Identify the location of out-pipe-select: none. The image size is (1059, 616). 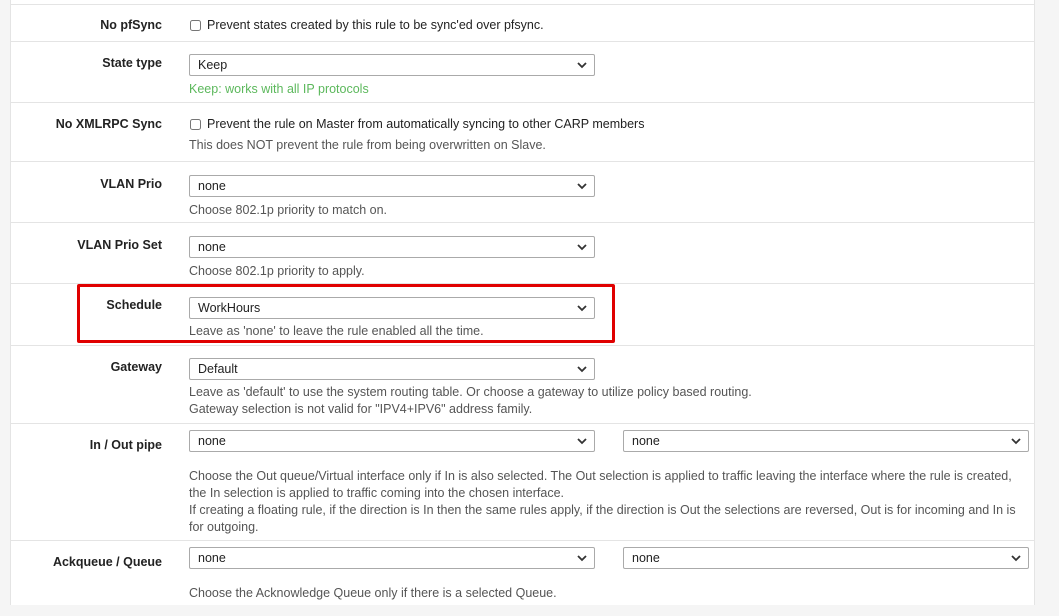
(826, 441).